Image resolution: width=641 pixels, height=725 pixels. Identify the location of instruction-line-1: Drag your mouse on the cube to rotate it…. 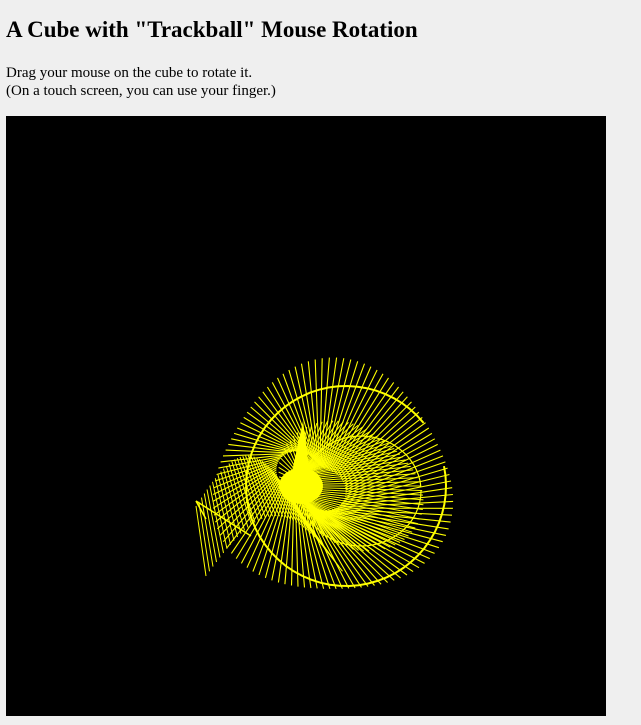
(129, 73).